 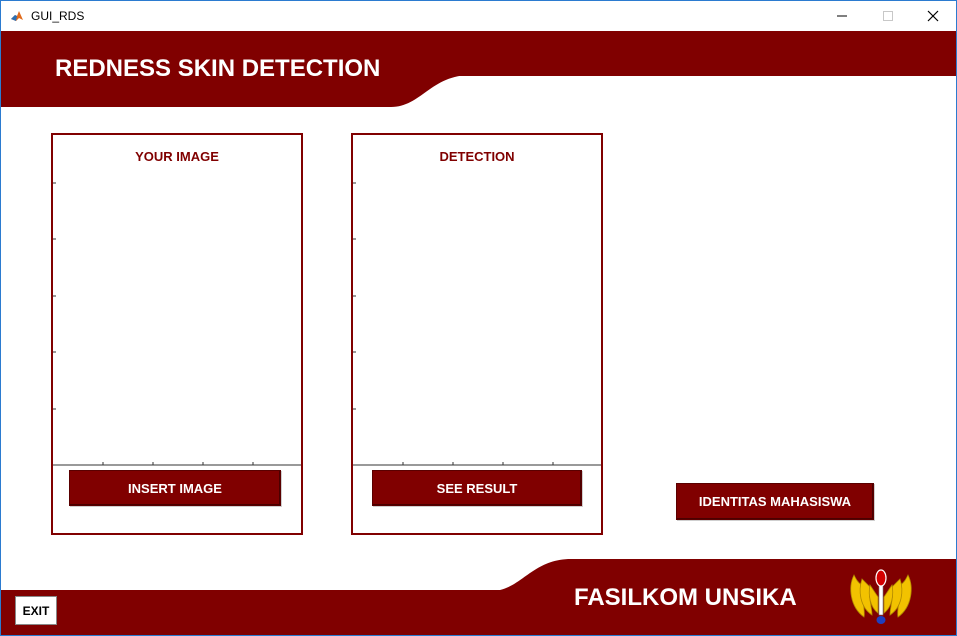 I want to click on window-titlebar: GUI_RDS, so click(x=478, y=16).